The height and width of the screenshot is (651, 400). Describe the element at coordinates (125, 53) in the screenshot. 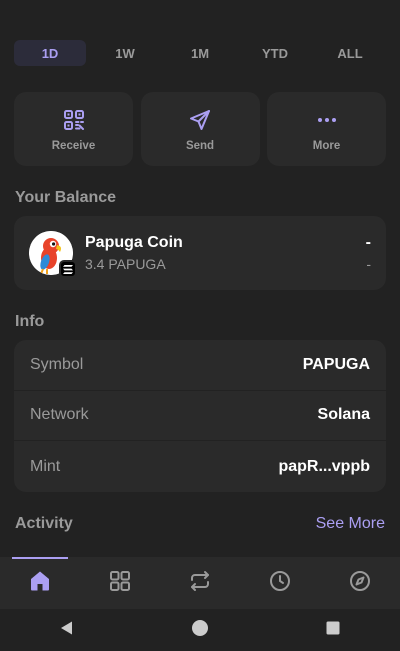

I see `tab-1w: 1W` at that location.